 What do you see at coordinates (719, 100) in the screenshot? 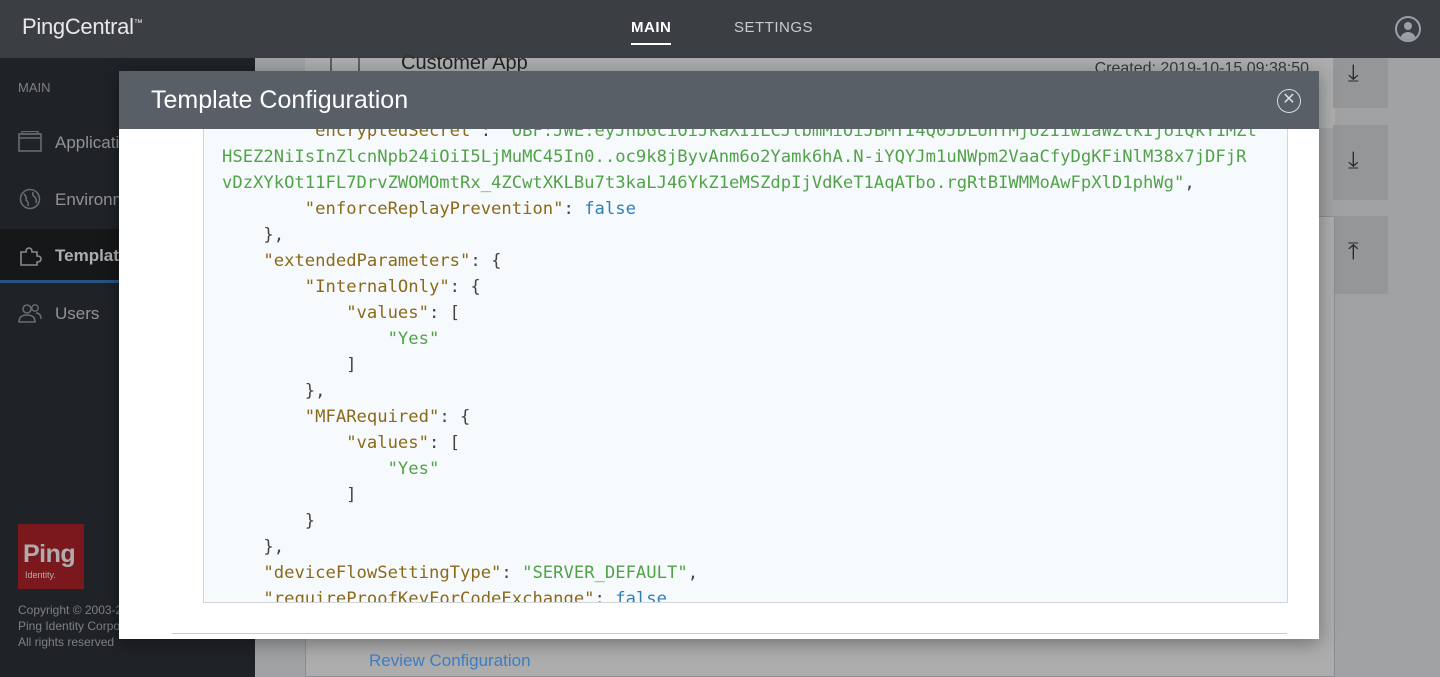
I see `modal-header: Template Configuration ✕` at bounding box center [719, 100].